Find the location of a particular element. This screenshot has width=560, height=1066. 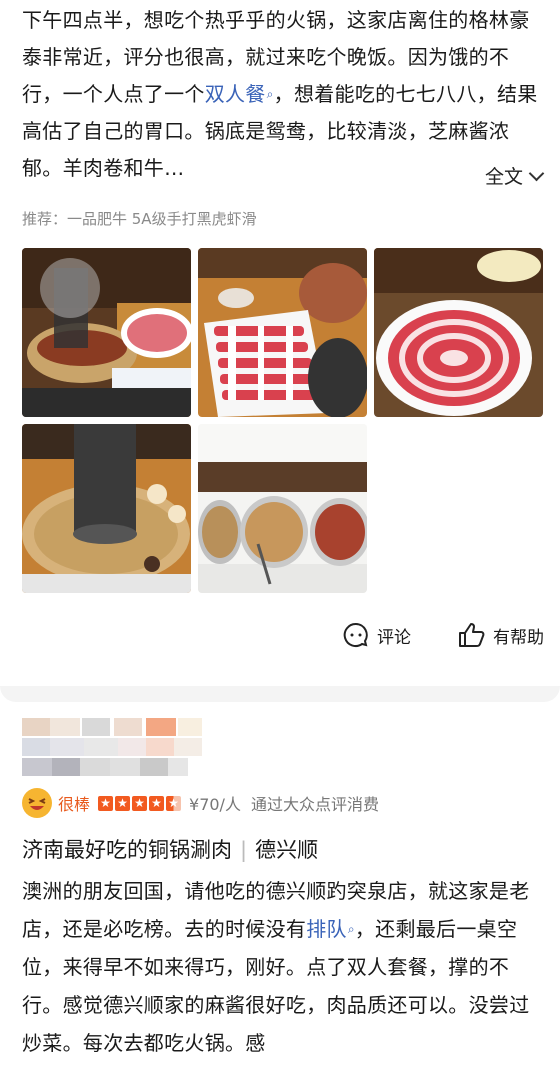

avatar is located at coordinates (112, 747).